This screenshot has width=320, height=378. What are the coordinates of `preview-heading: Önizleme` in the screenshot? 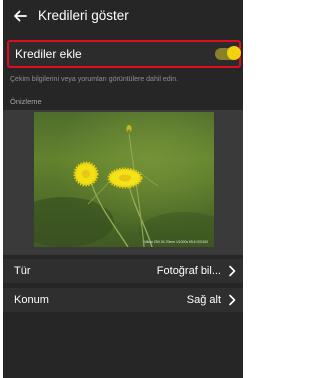 It's located at (26, 101).